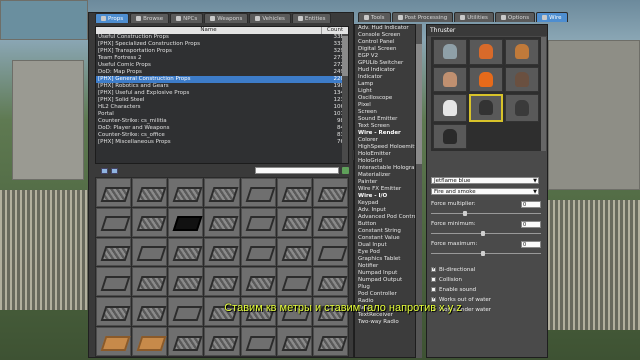  Describe the element at coordinates (385, 161) in the screenshot. I see `tool-item: HoloGrid` at that location.